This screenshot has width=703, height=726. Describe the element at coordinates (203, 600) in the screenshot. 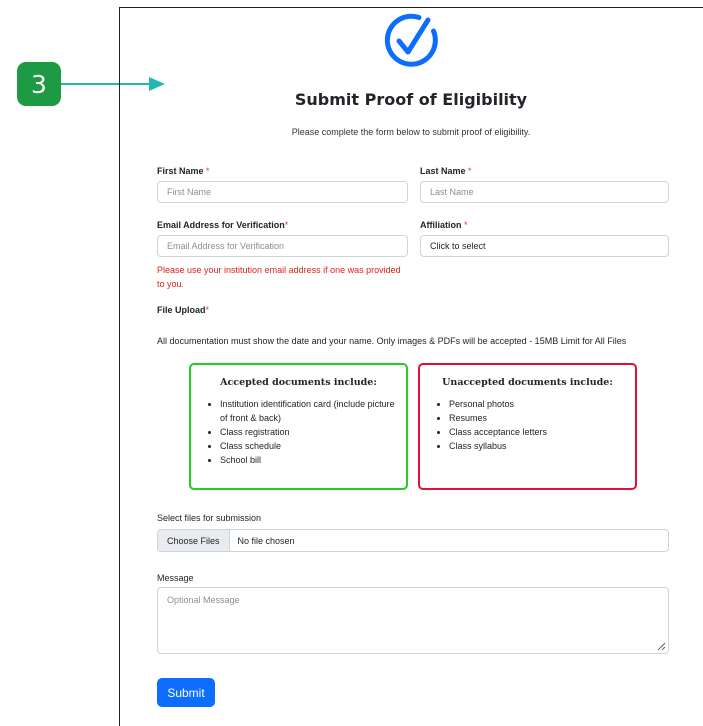

I see `message-placeholder: Optional Message` at that location.